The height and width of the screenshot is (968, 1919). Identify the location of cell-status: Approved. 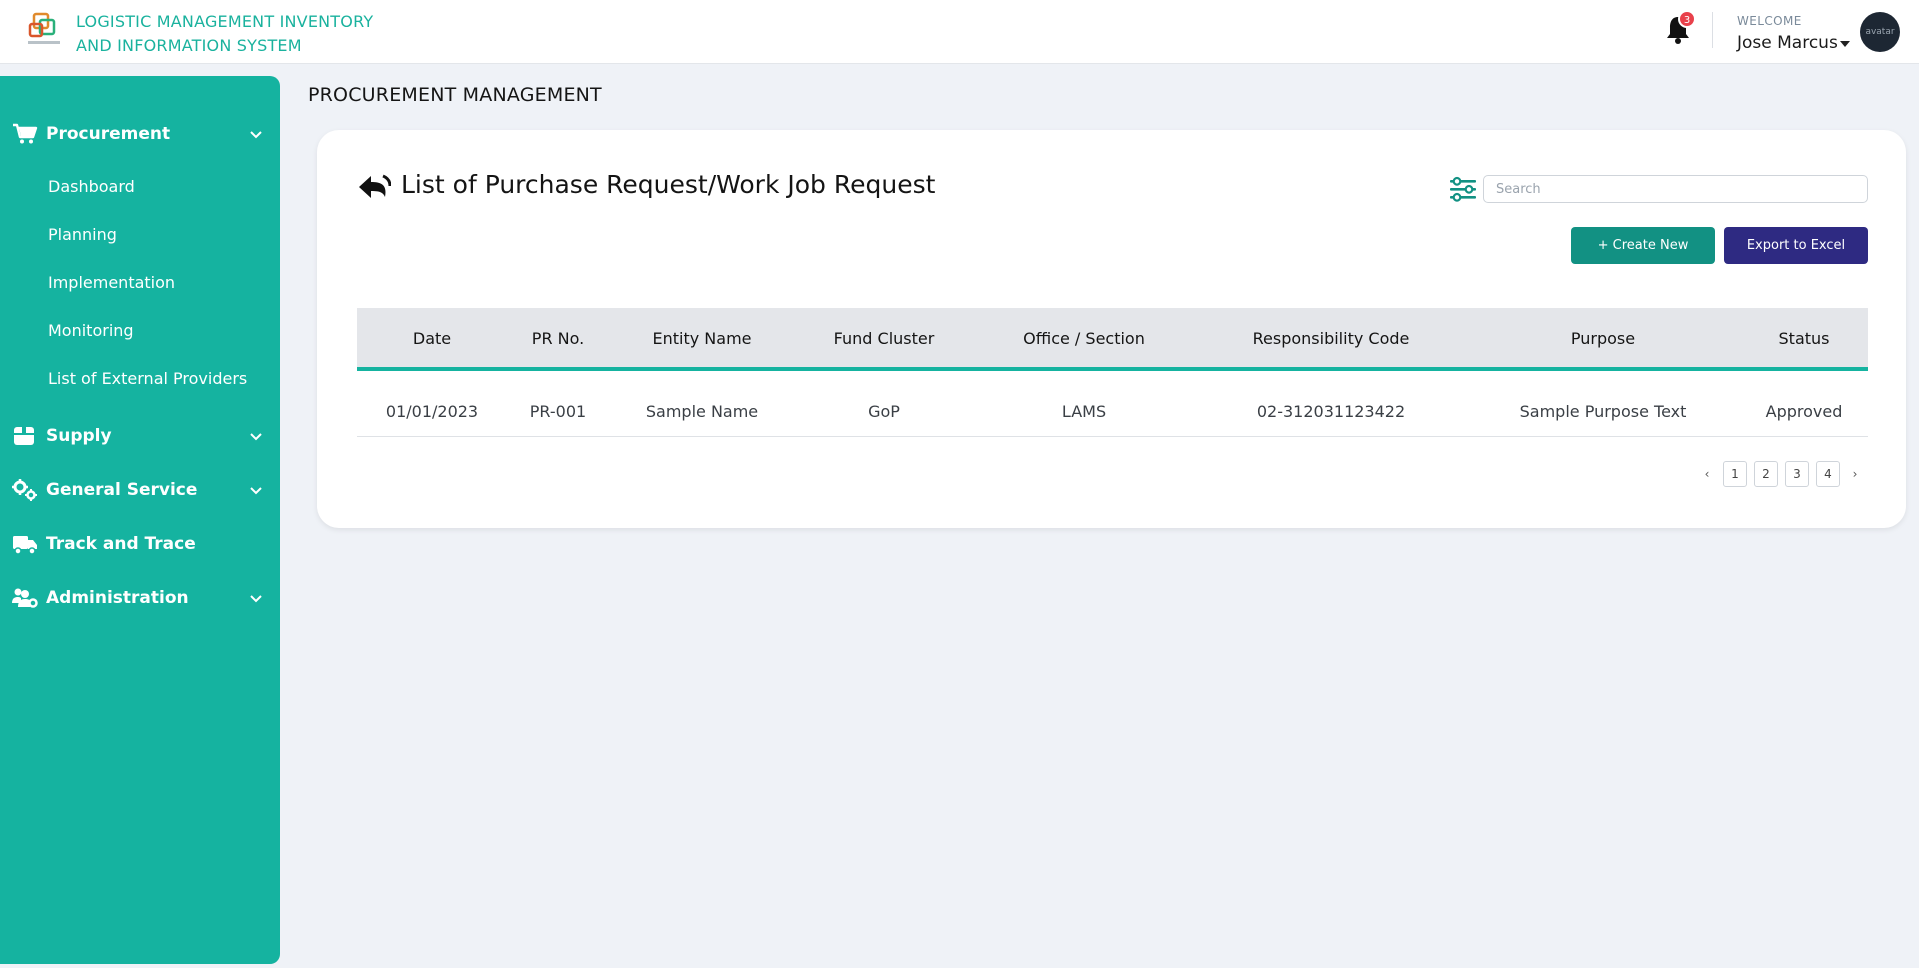
(1804, 411).